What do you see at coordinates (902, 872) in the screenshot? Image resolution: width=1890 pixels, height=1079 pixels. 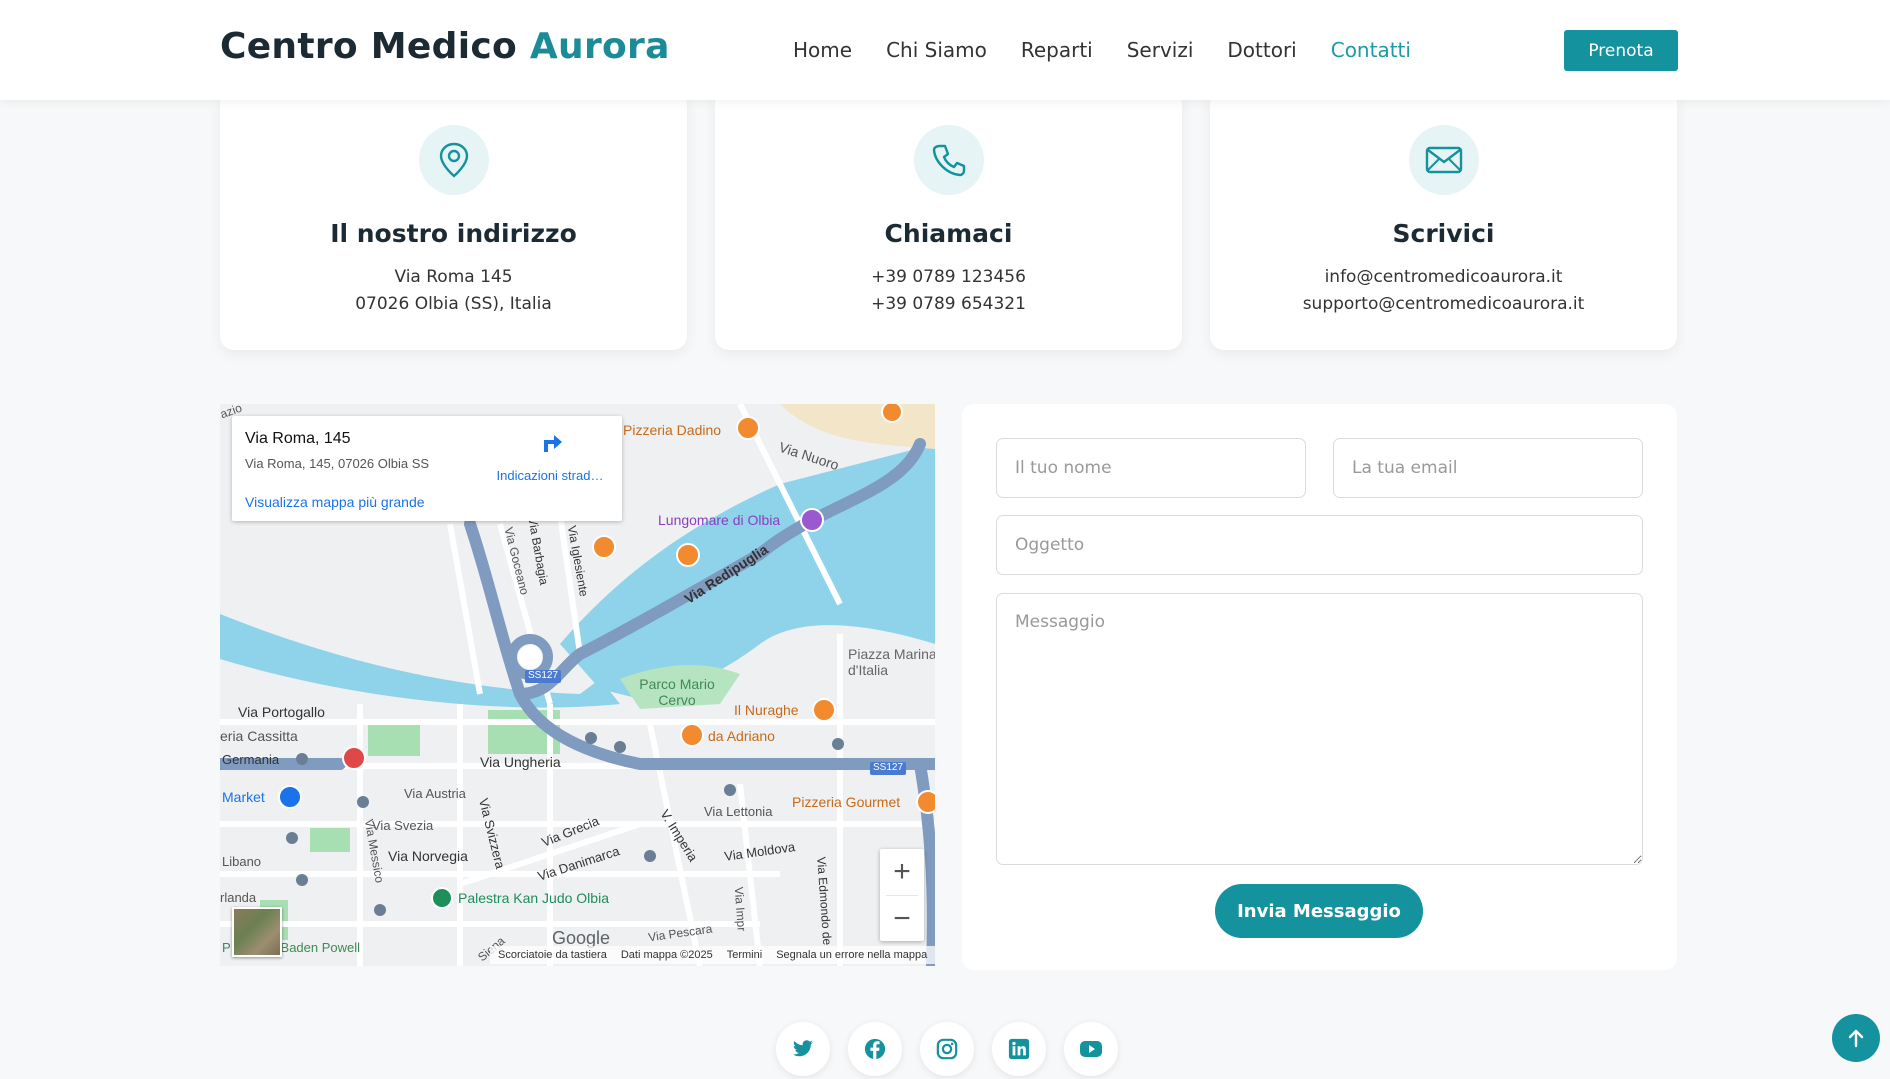 I see `zoom-in-button: +` at bounding box center [902, 872].